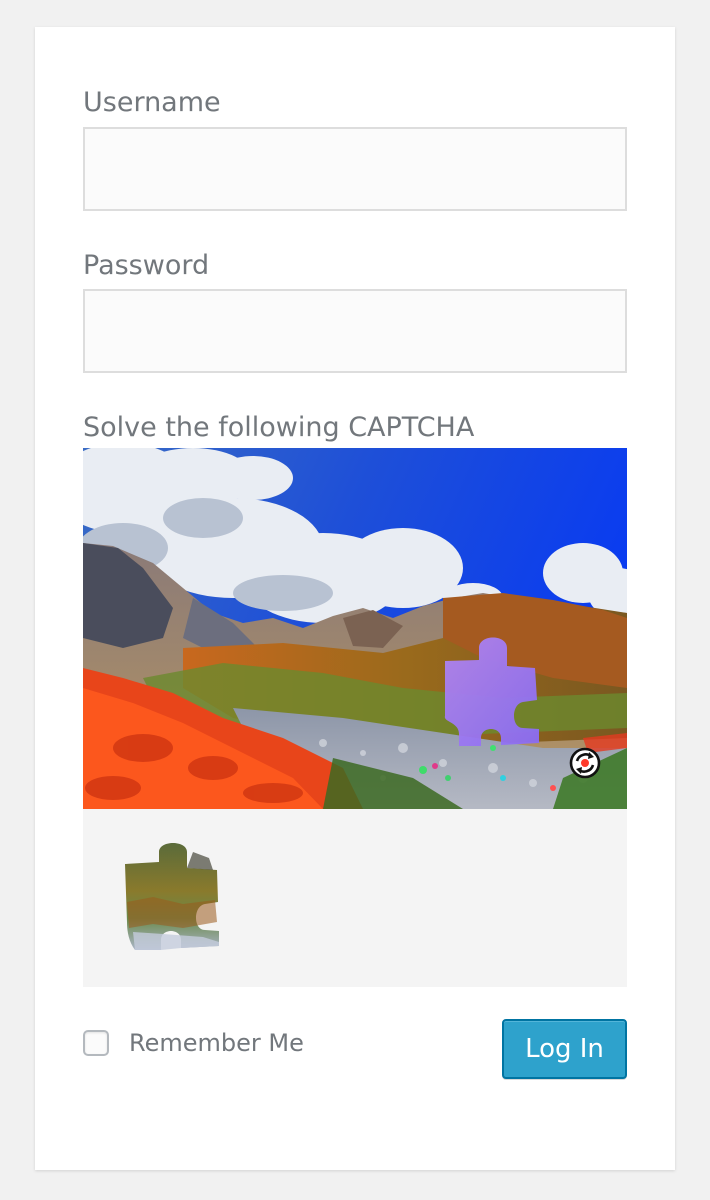 Image resolution: width=710 pixels, height=1200 pixels. Describe the element at coordinates (355, 331) in the screenshot. I see `password-input` at that location.